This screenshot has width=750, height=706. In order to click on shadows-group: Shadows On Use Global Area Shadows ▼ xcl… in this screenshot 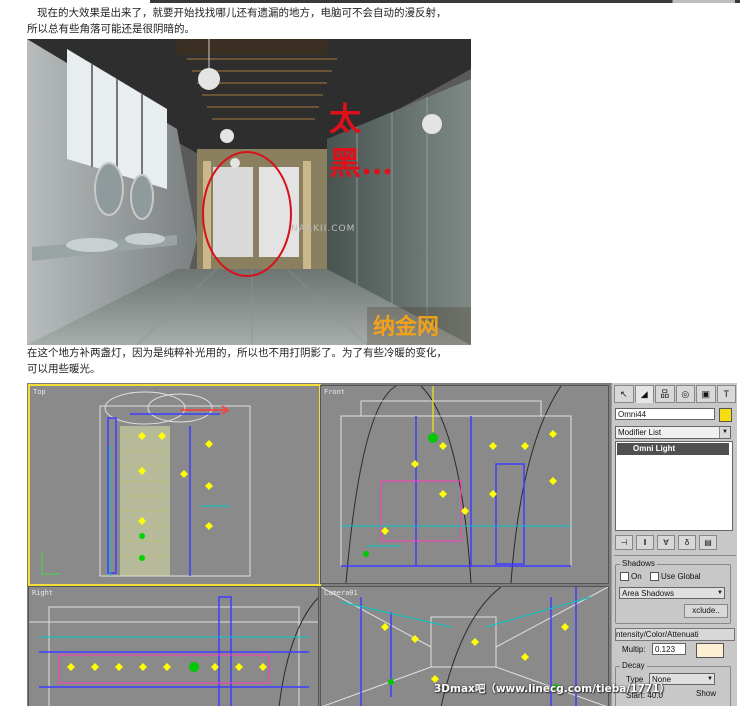, I will do `click(673, 591)`.